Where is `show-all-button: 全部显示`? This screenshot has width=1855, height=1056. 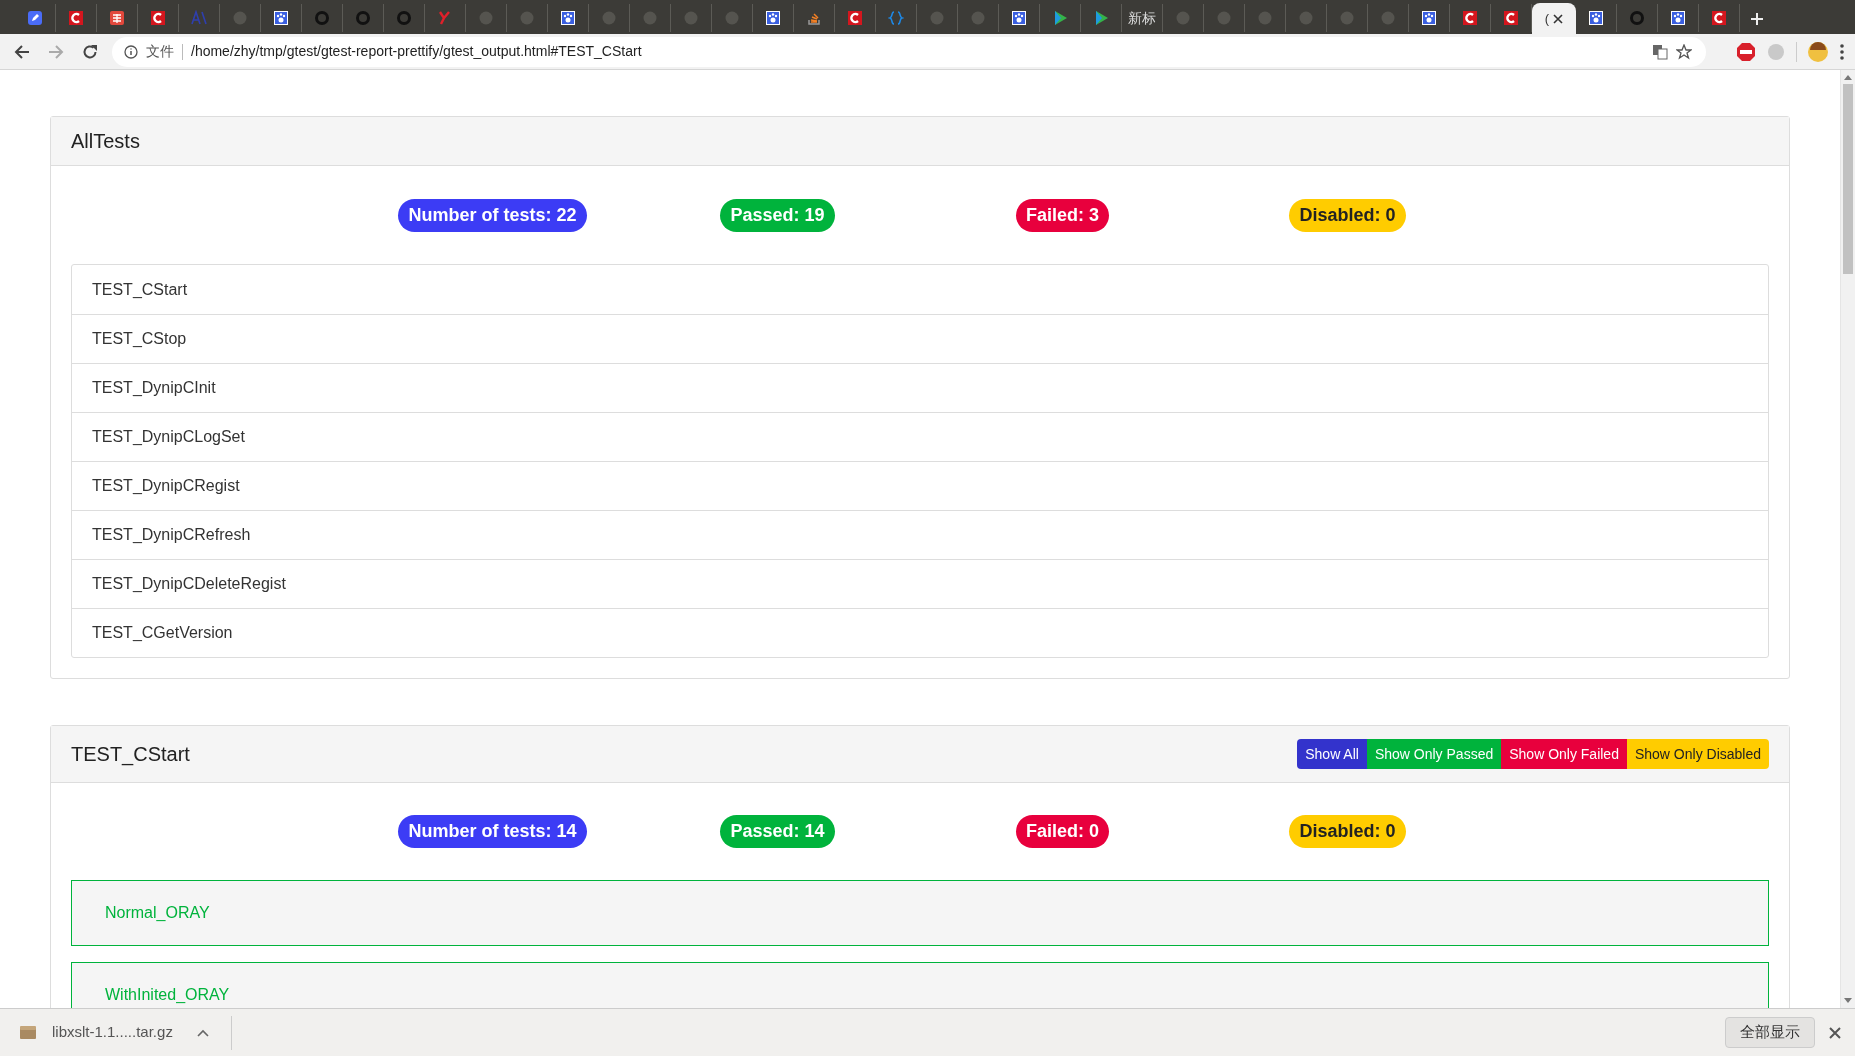 show-all-button: 全部显示 is located at coordinates (1770, 1032).